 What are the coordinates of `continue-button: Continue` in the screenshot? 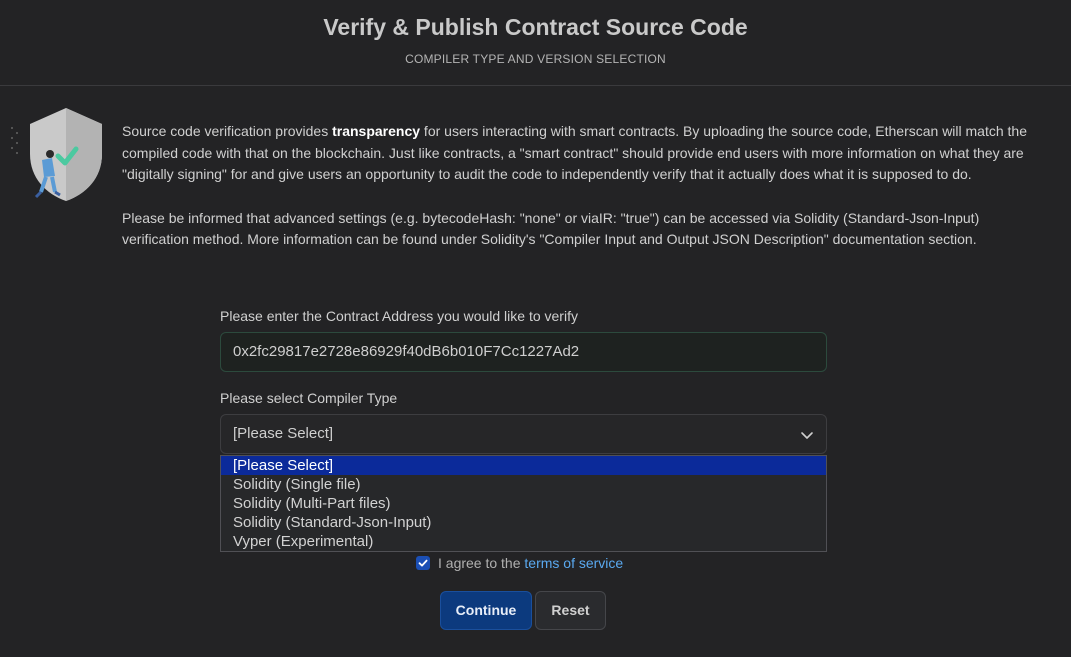 It's located at (486, 610).